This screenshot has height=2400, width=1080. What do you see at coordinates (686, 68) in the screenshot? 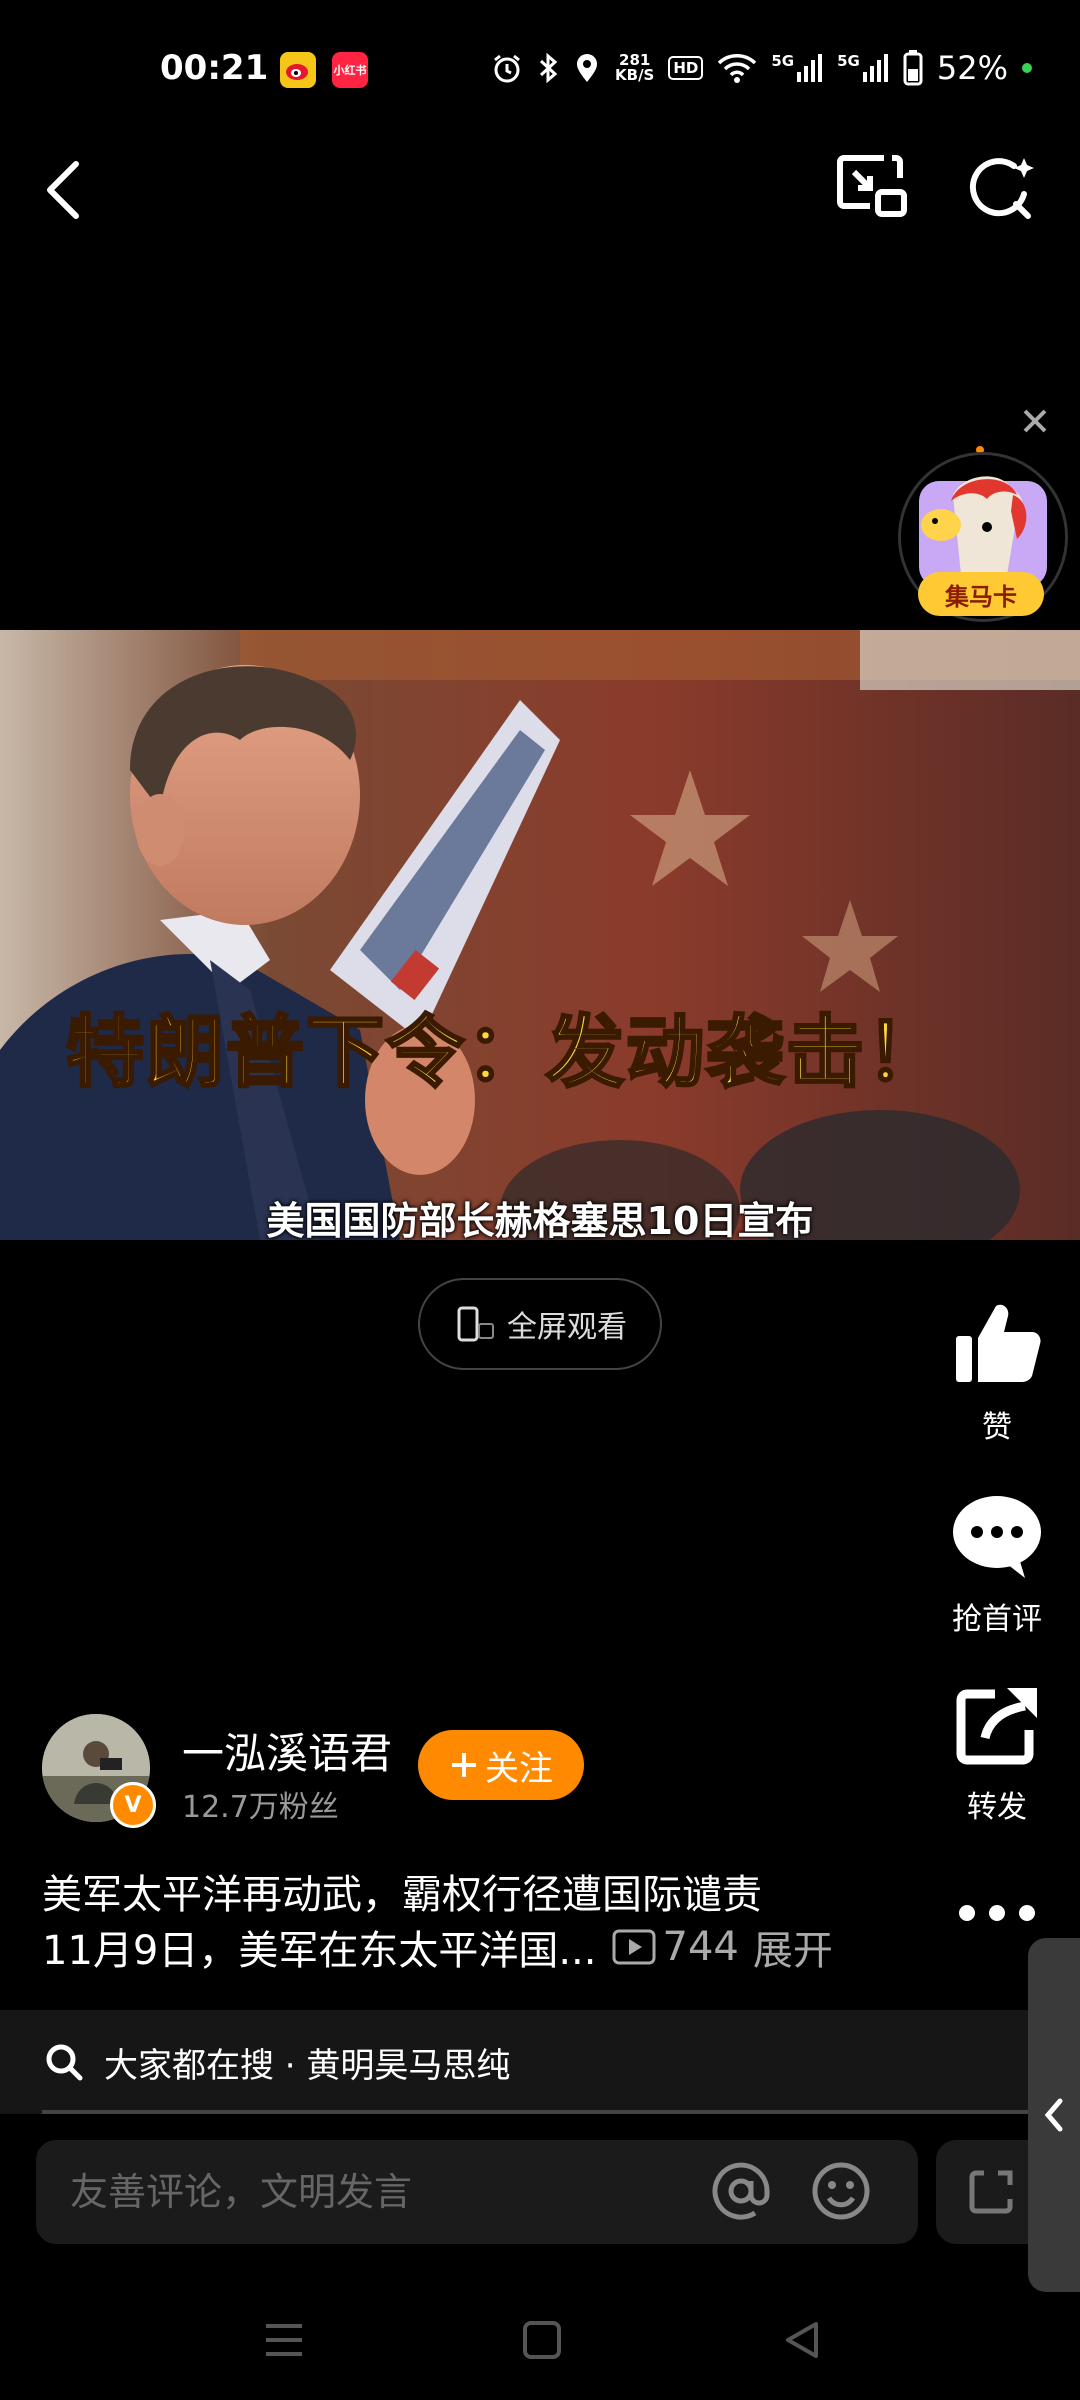
I see `hd-badge: HD` at bounding box center [686, 68].